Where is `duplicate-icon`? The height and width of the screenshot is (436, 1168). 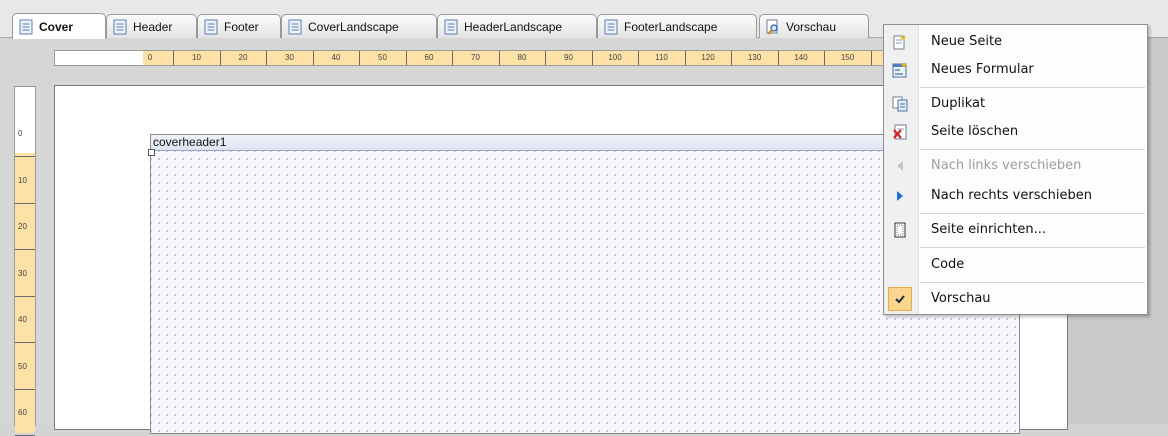 duplicate-icon is located at coordinates (900, 104).